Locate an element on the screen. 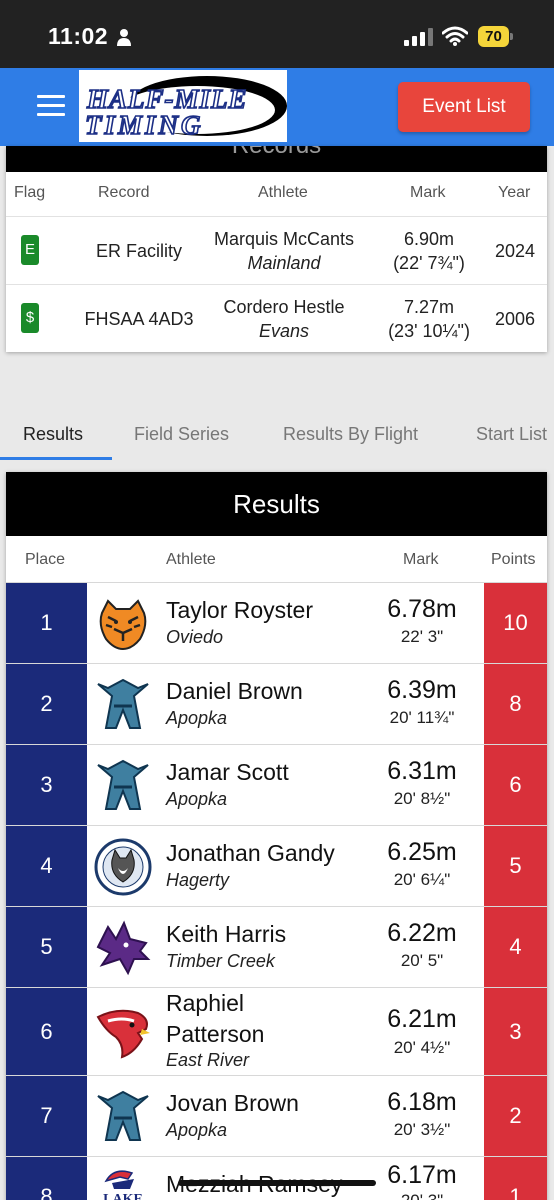 Image resolution: width=554 pixels, height=1200 pixels. mark-feet: 20' 5" is located at coordinates (422, 960).